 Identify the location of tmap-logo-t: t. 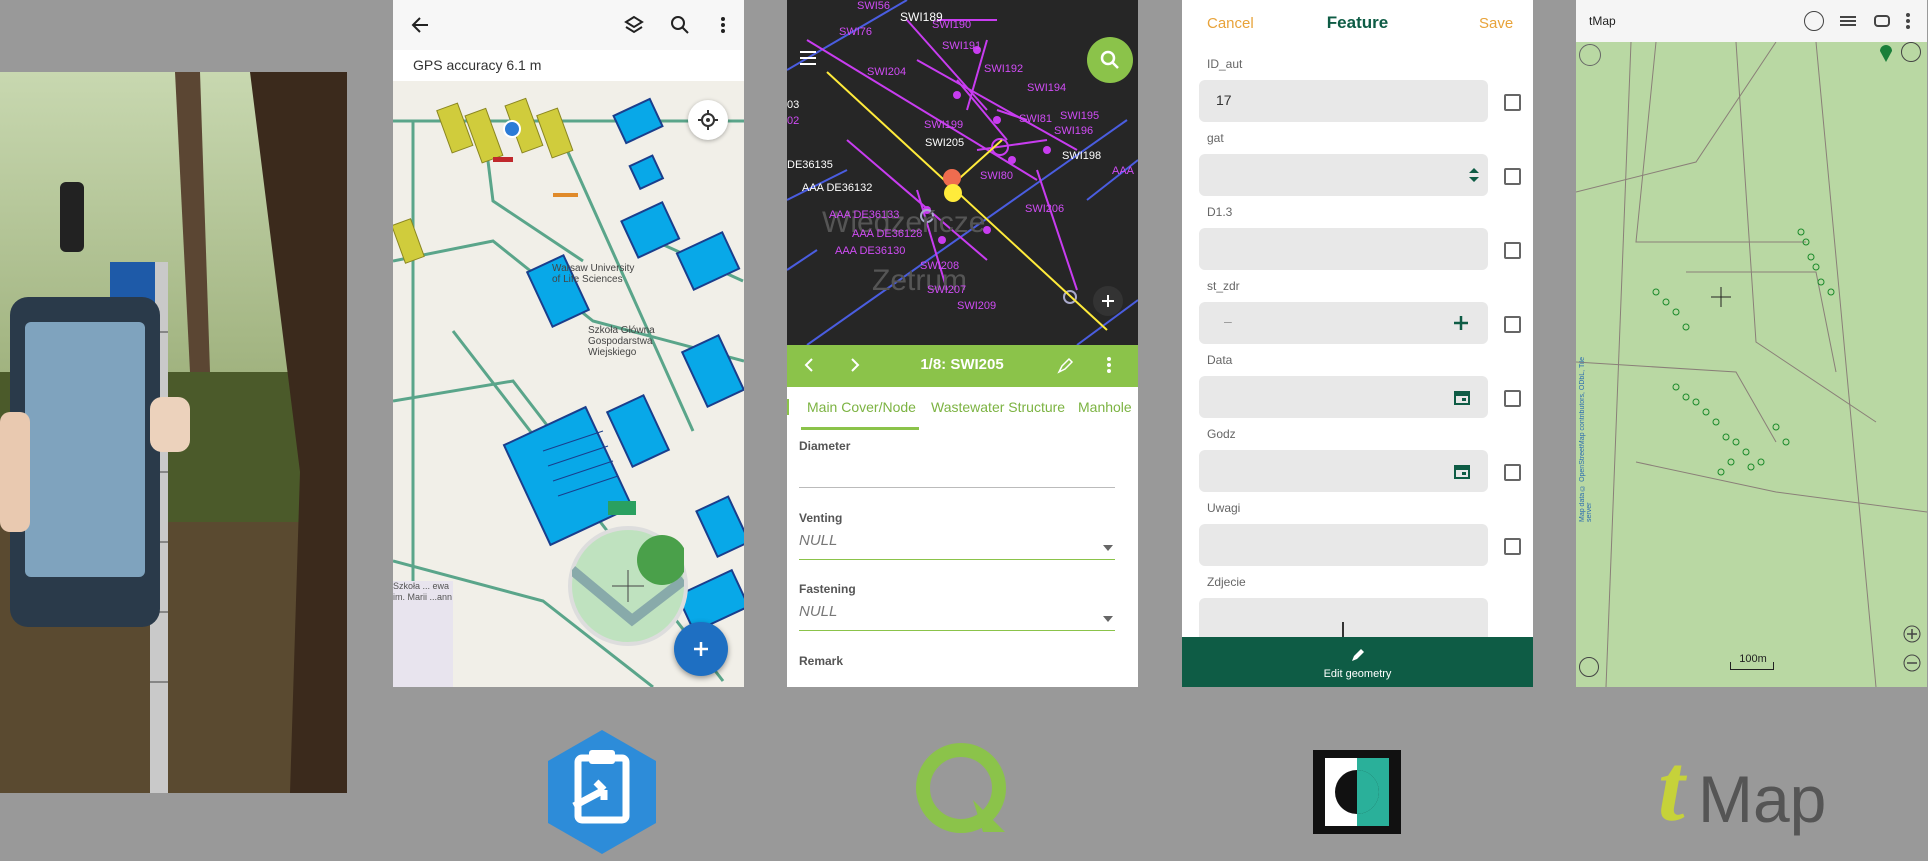
(1671, 787).